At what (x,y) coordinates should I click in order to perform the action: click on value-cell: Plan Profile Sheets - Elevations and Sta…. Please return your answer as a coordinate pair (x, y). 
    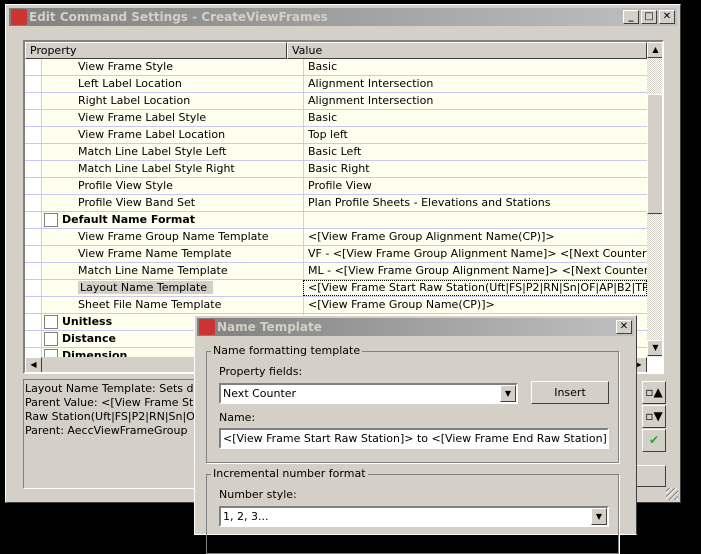
    Looking at the image, I should click on (475, 203).